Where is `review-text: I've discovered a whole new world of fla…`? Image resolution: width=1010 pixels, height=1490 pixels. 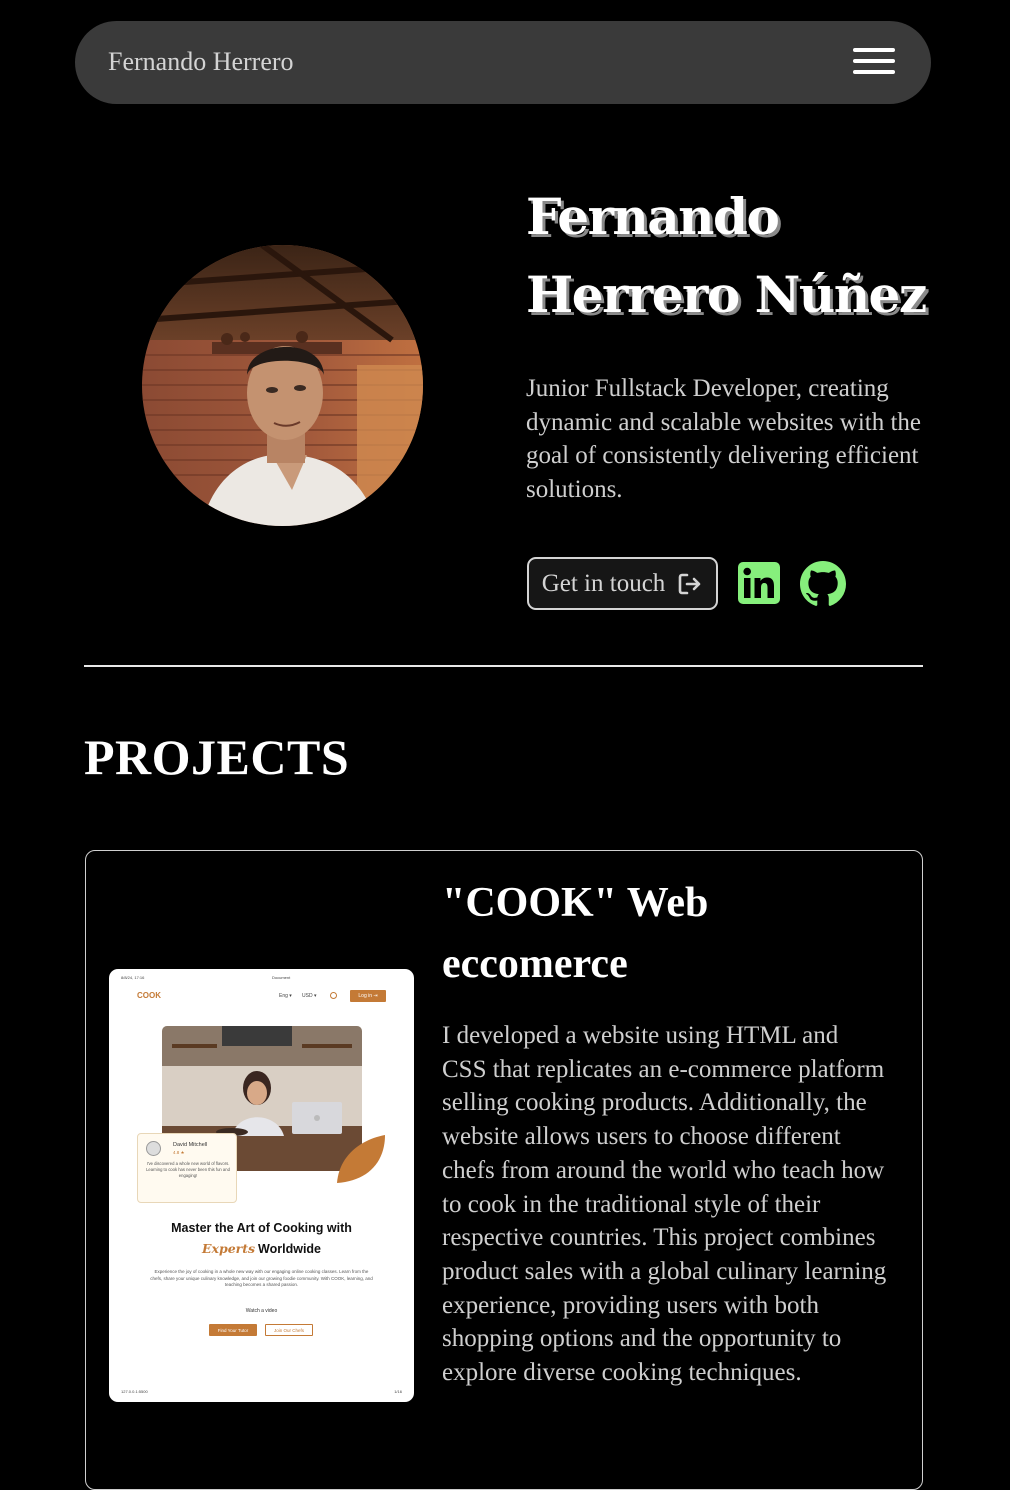 review-text: I've discovered a whole new world of fla… is located at coordinates (188, 1169).